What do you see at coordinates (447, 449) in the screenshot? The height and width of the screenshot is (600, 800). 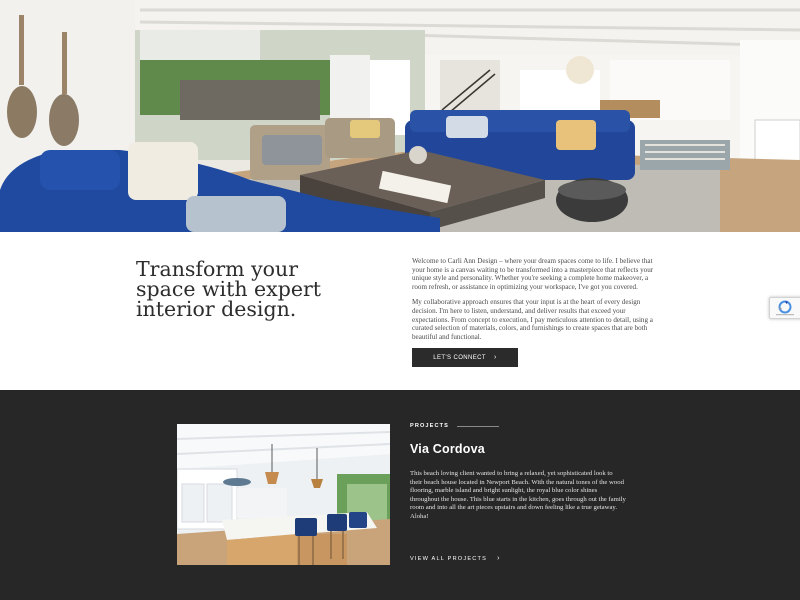 I see `project-title: Via Cordova` at bounding box center [447, 449].